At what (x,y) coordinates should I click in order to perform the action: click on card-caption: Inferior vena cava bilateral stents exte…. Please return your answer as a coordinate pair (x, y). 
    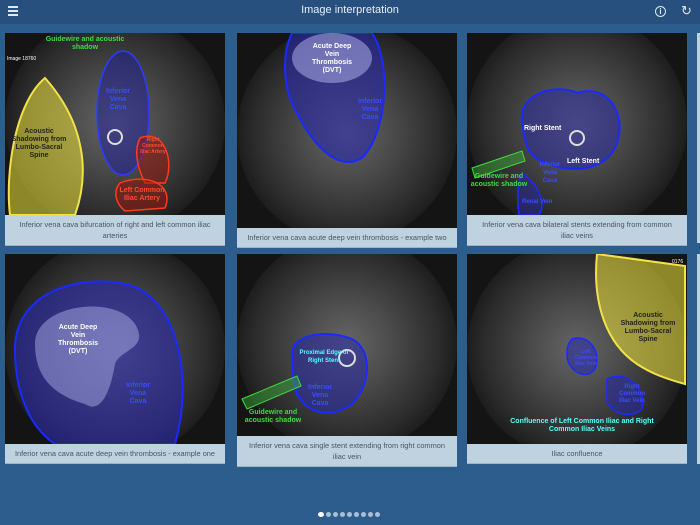
    Looking at the image, I should click on (577, 230).